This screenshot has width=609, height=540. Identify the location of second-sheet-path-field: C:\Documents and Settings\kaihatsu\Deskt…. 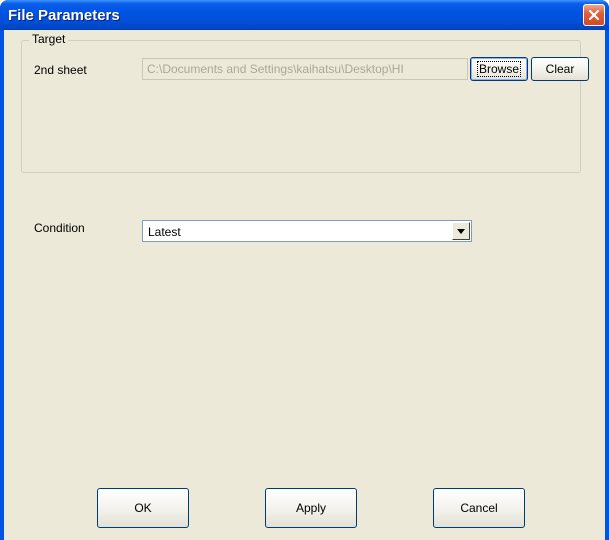
(305, 69).